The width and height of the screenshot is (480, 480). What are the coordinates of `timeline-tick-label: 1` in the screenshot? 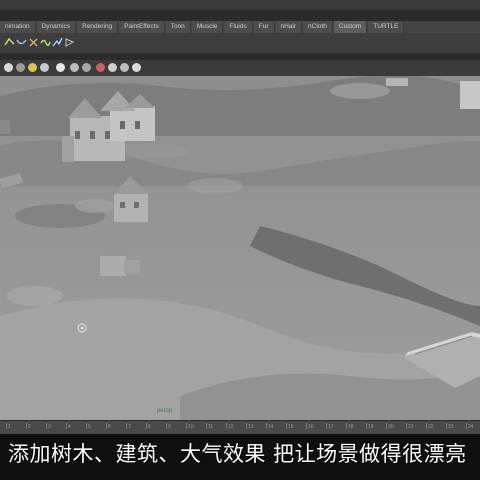 It's located at (9, 427).